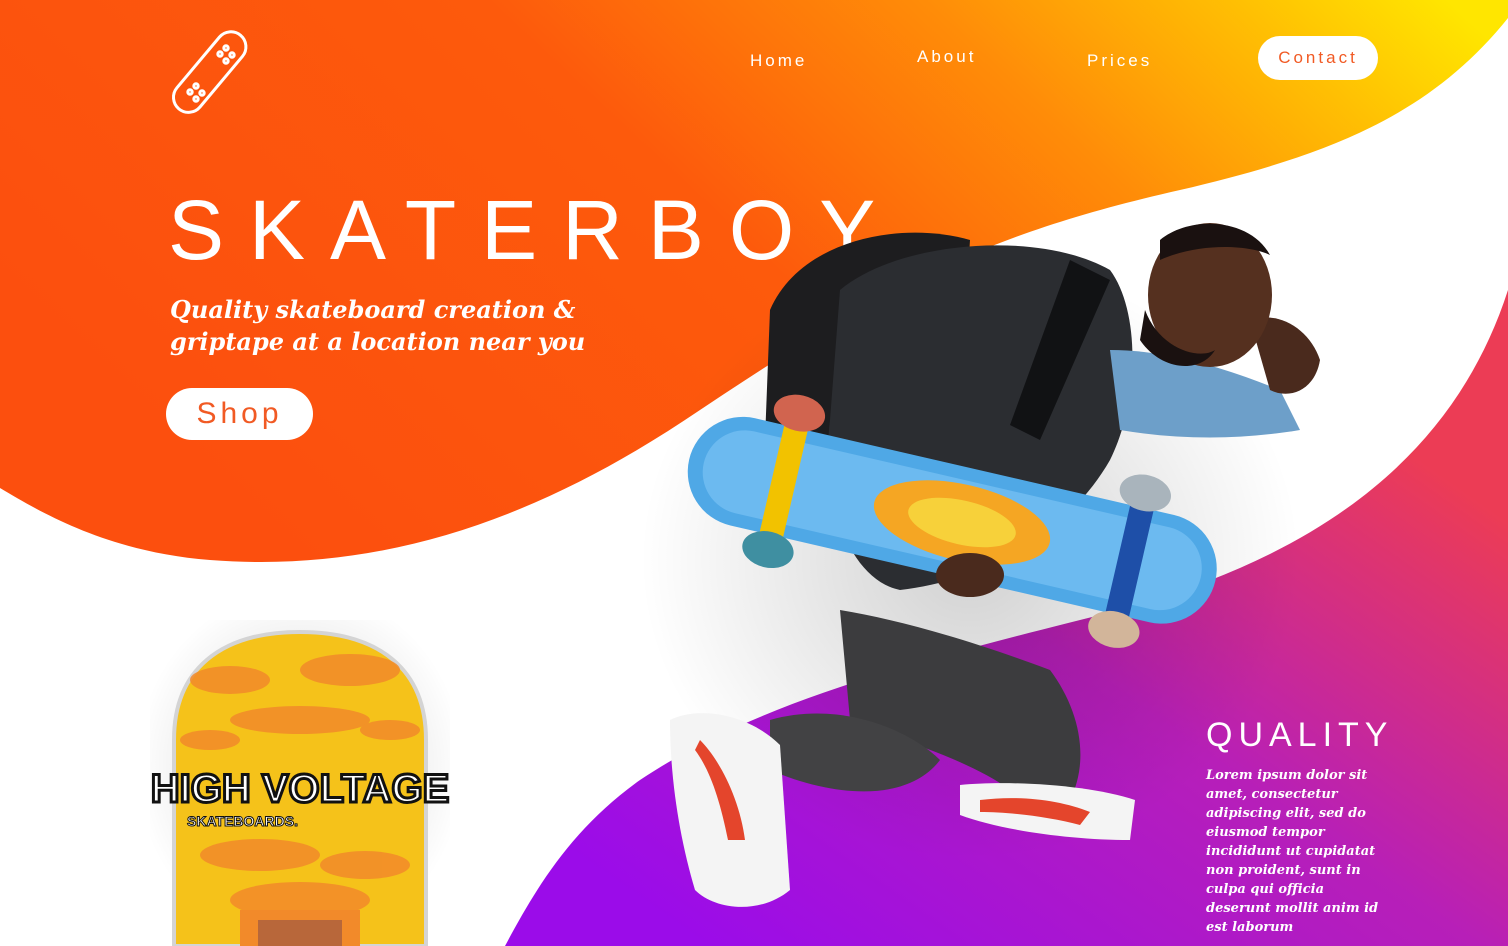 This screenshot has height=946, width=1508. Describe the element at coordinates (239, 414) in the screenshot. I see `shop-button: Shop` at that location.